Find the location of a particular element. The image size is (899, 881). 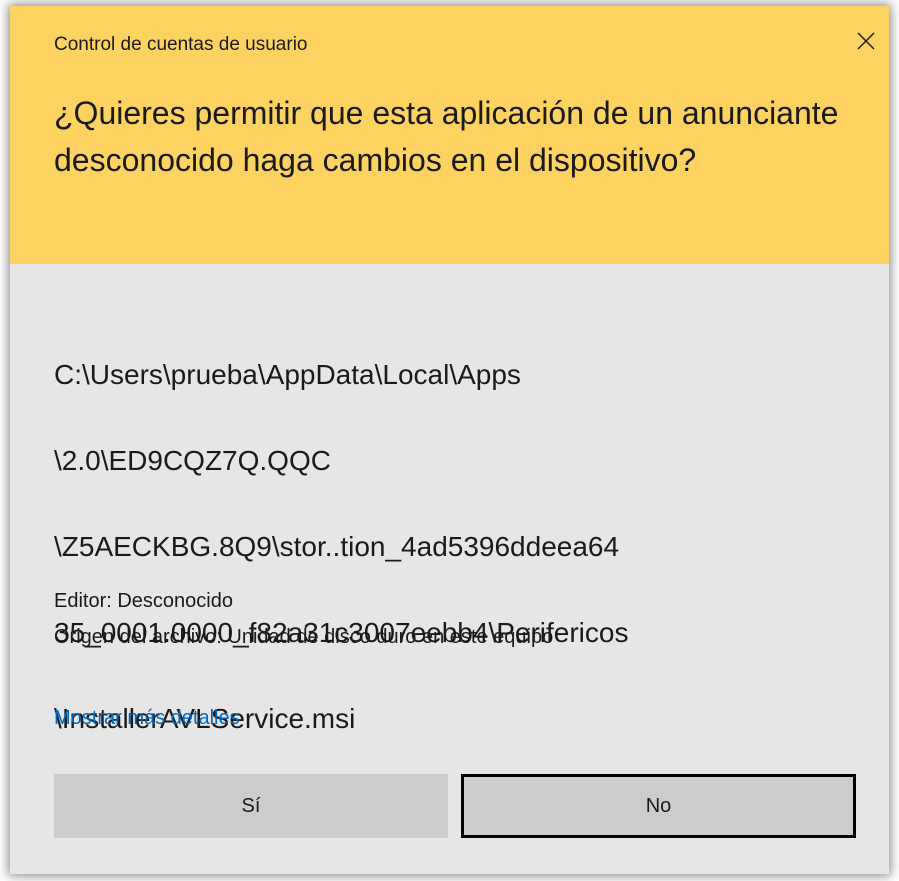

program-path-line: \2.0\ED9CQZ7Q.QQC is located at coordinates (192, 460).